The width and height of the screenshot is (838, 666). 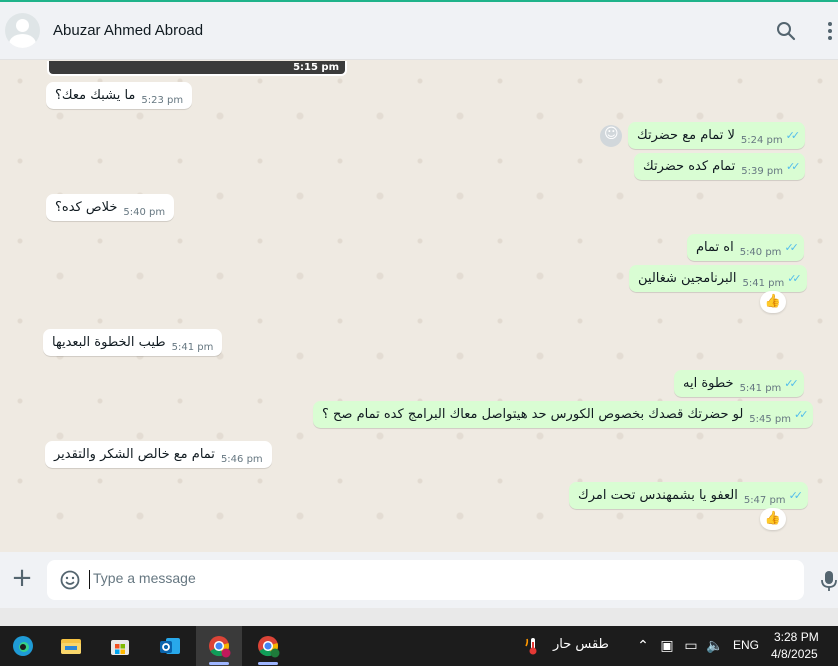 What do you see at coordinates (70, 580) in the screenshot?
I see `emoji-sticker-icon` at bounding box center [70, 580].